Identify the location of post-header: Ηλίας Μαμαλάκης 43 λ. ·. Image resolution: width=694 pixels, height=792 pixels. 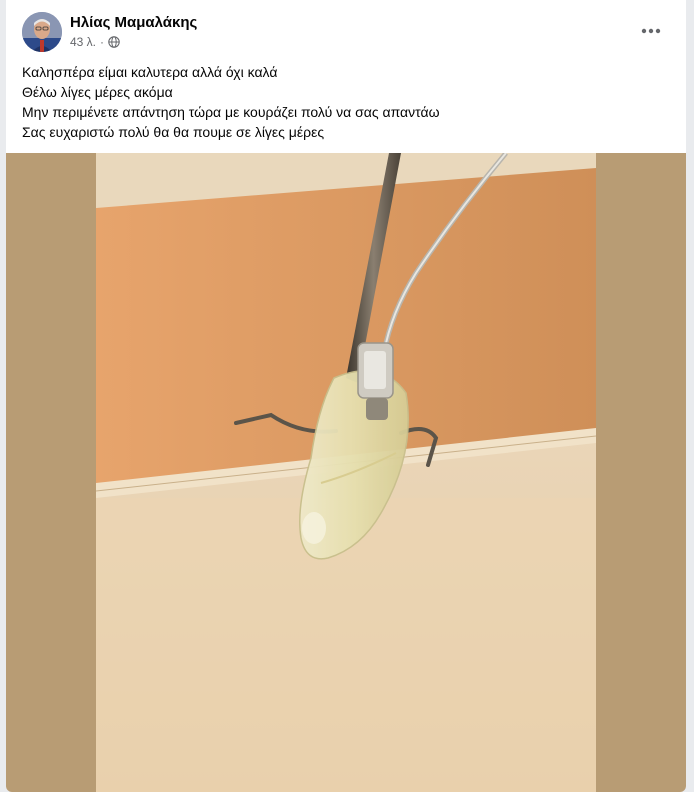
(346, 28).